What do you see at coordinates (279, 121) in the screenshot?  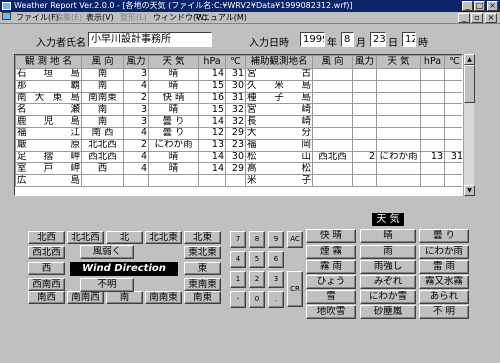 I see `table-cell: 長 崎` at bounding box center [279, 121].